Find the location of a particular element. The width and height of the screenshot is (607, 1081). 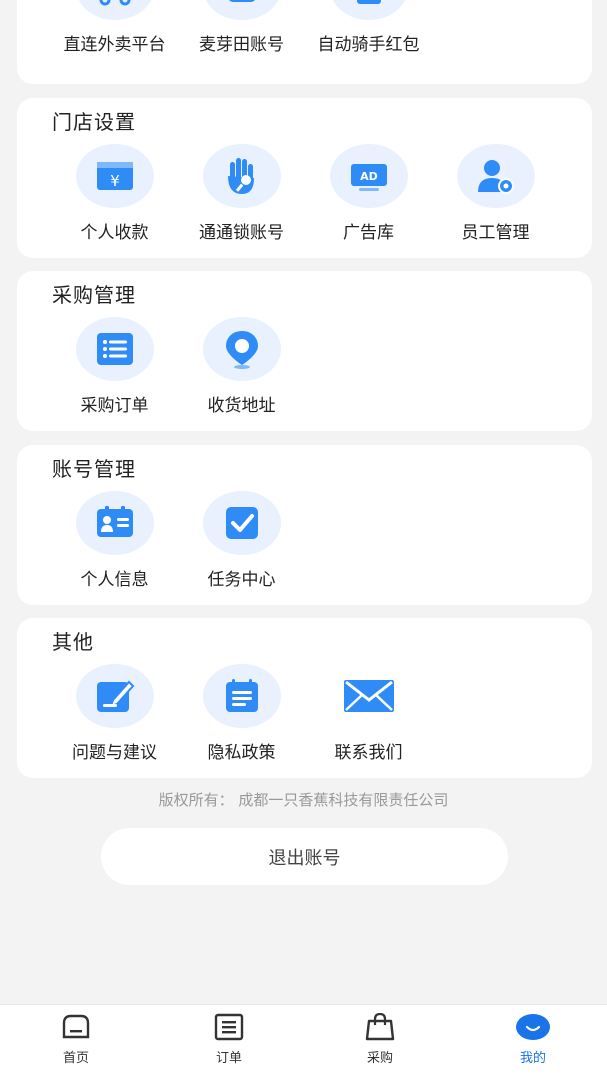

profile-icon is located at coordinates (533, 1027).